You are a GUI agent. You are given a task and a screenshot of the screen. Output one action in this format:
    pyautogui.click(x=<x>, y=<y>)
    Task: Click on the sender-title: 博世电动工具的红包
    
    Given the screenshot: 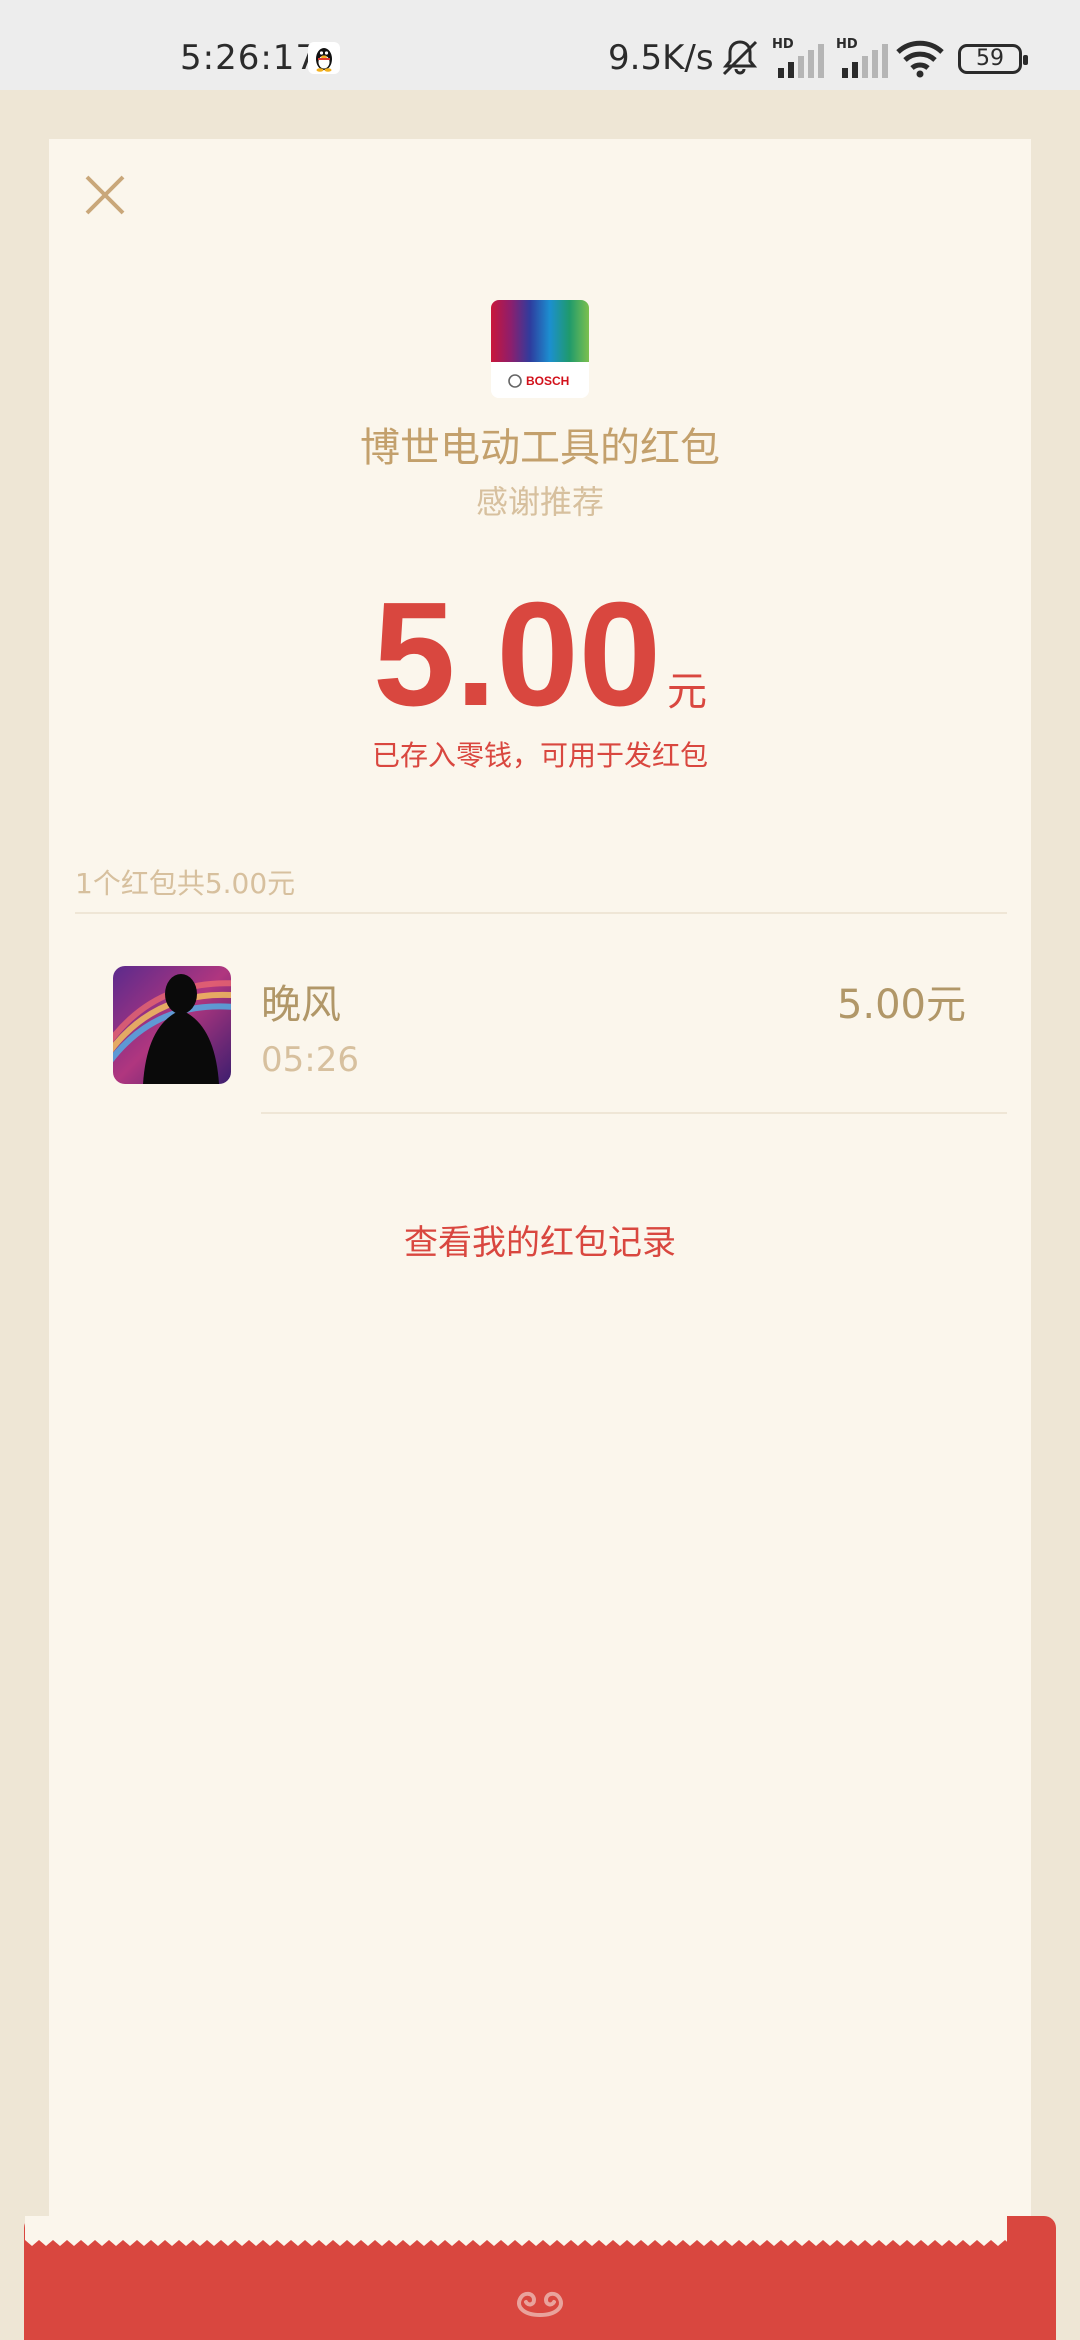 What is the action you would take?
    pyautogui.click(x=540, y=448)
    